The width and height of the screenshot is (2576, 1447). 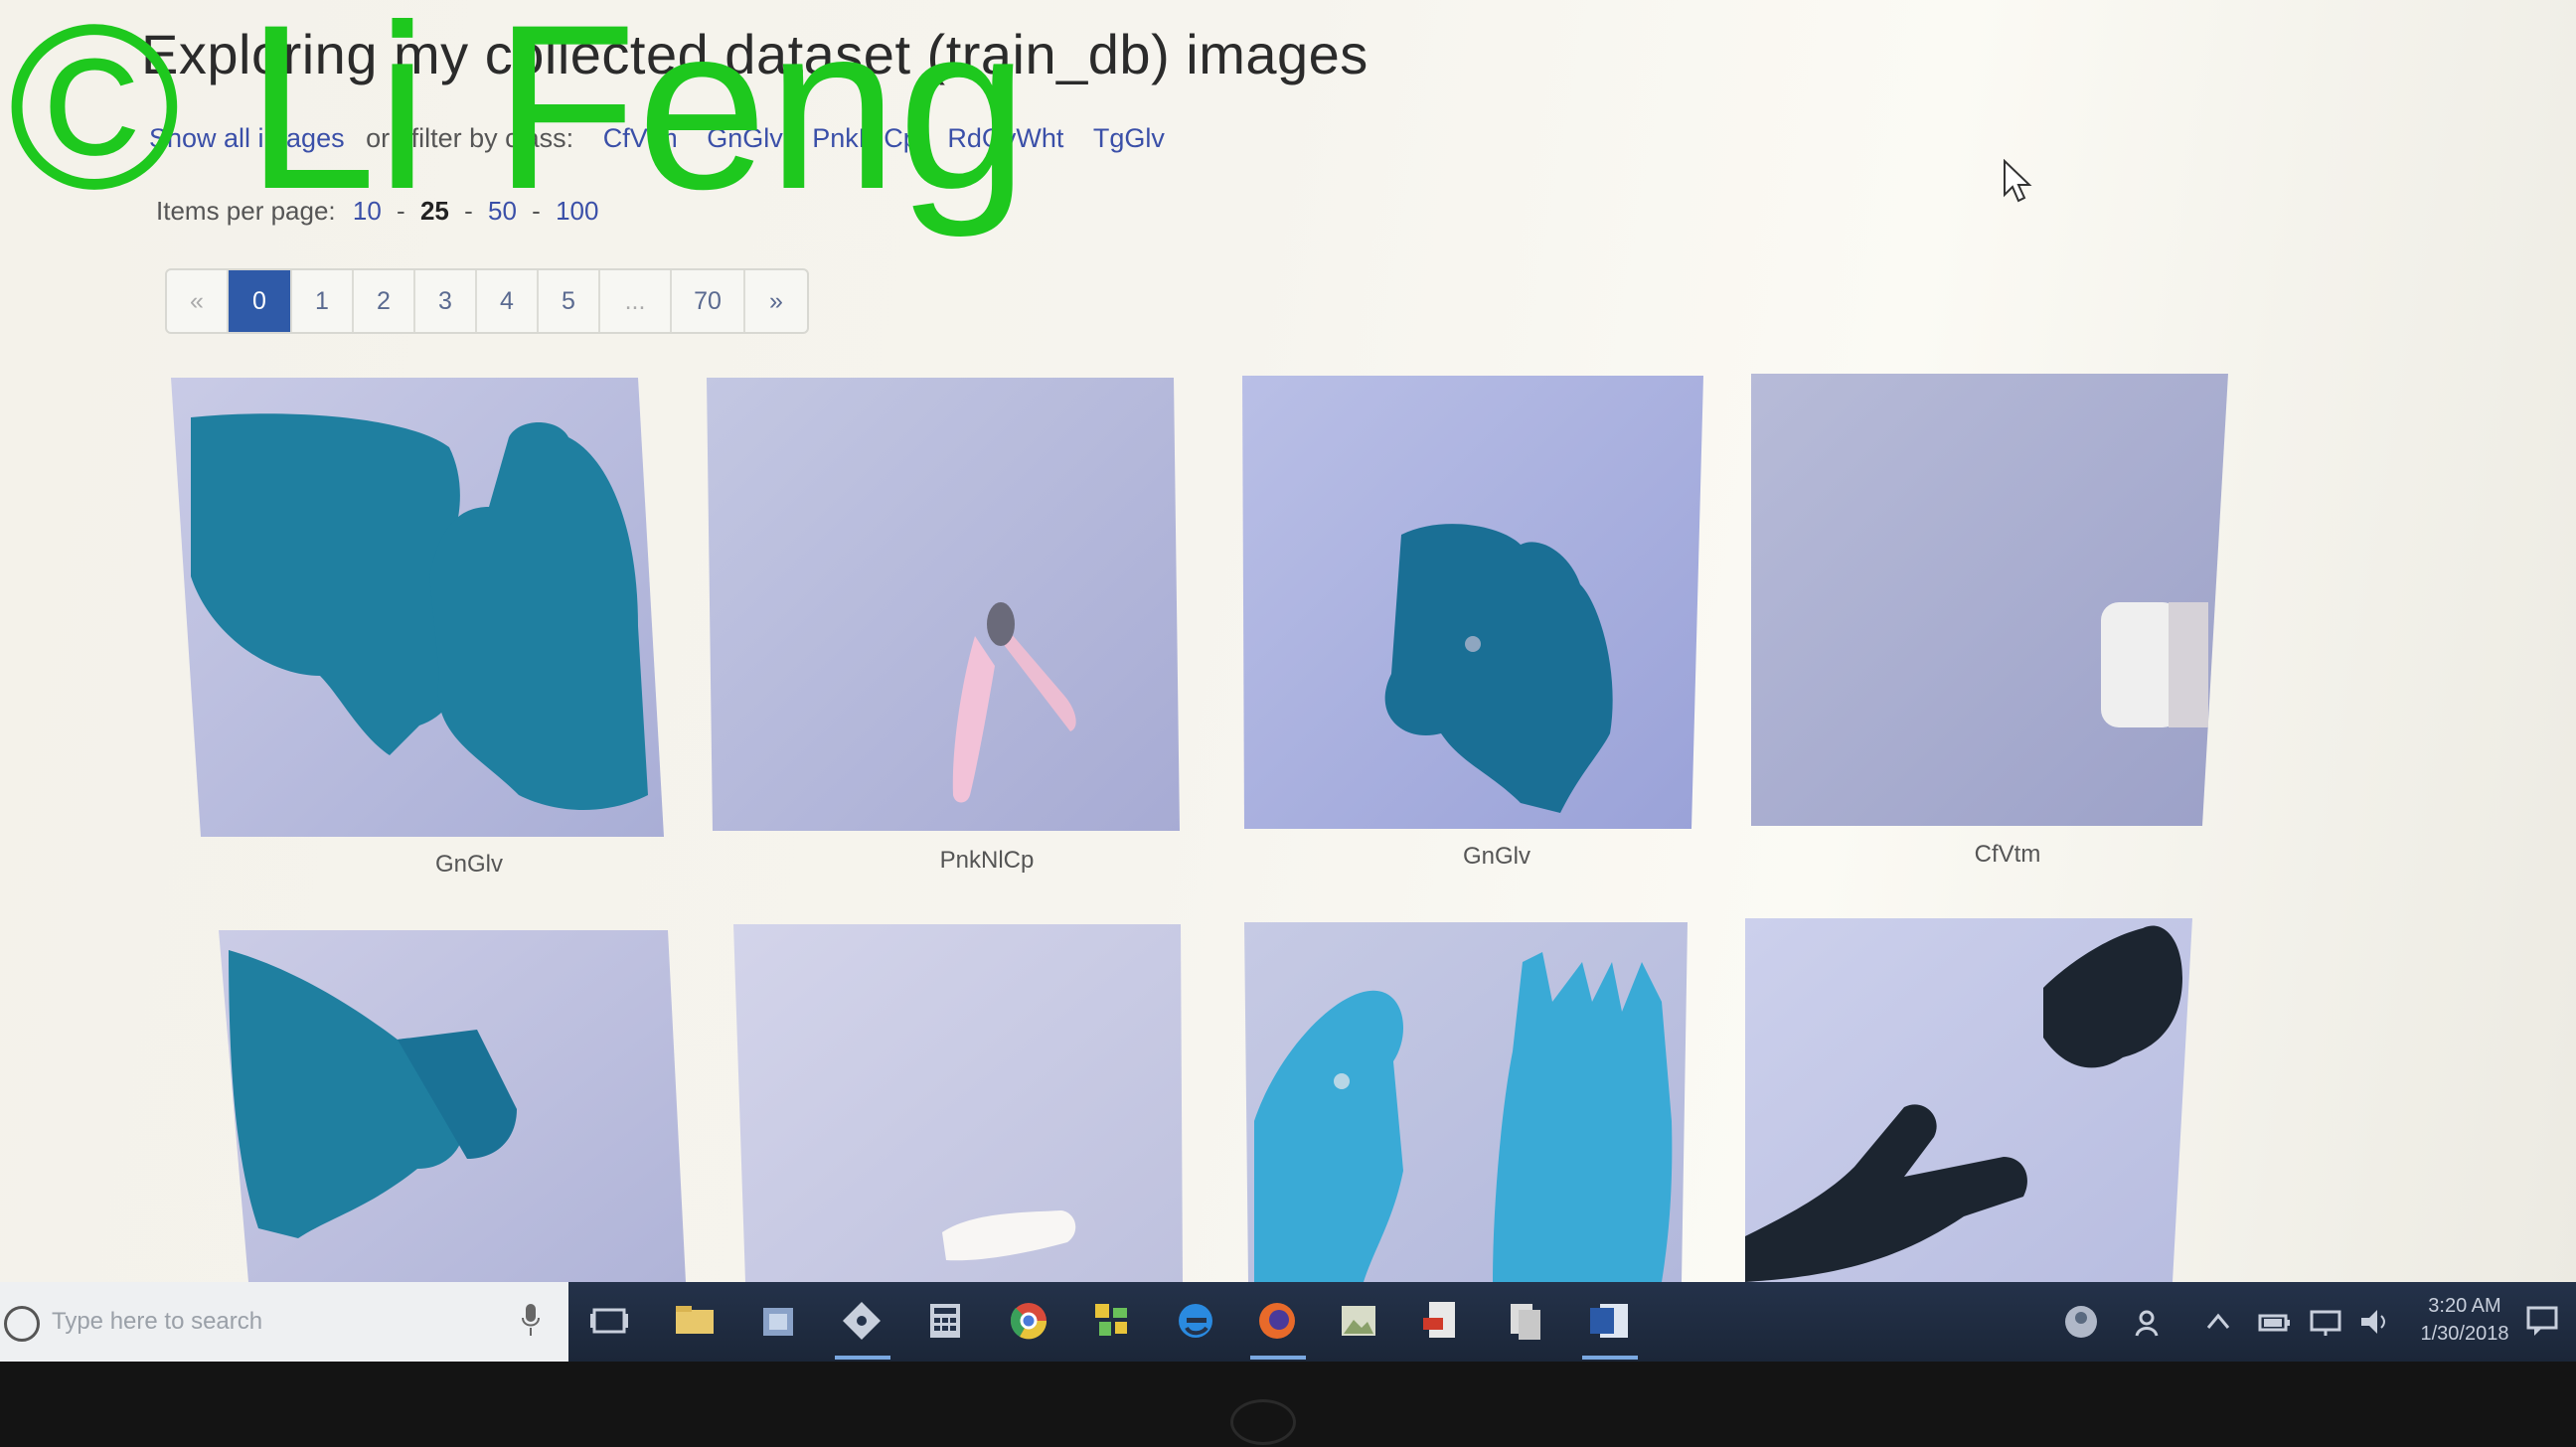 I want to click on filter-label: filter by class:, so click(x=492, y=138).